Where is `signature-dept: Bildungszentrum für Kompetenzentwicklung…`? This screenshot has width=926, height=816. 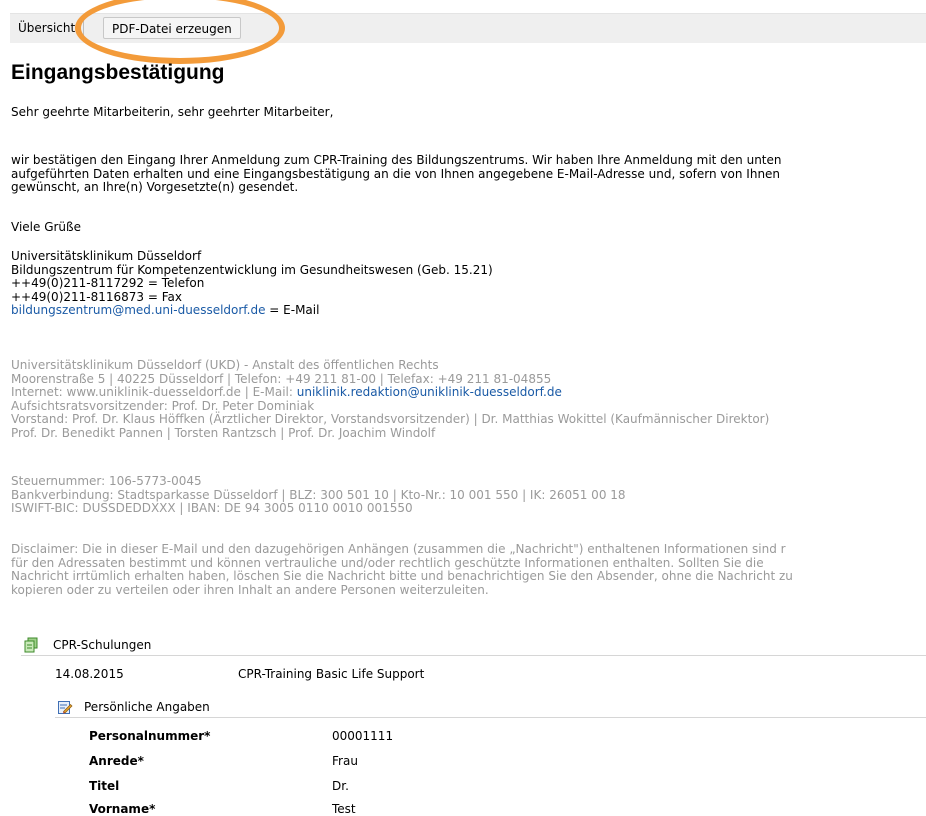
signature-dept: Bildungszentrum für Kompetenzentwicklung… is located at coordinates (252, 269).